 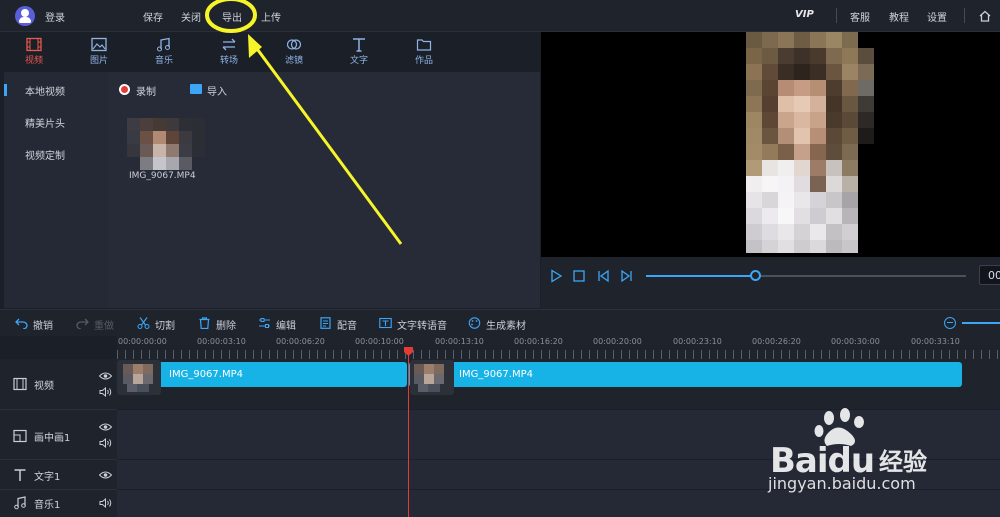 I want to click on track-name: 画中画1, so click(x=52, y=438).